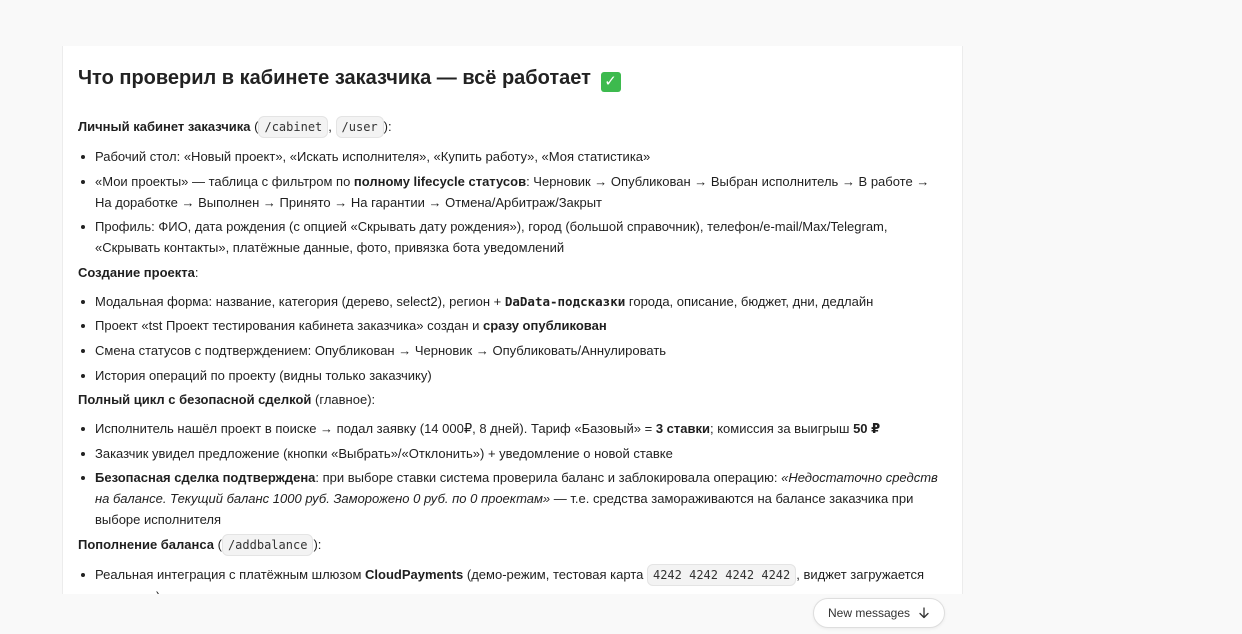  Describe the element at coordinates (545, 326) in the screenshot. I see `bold-text: сразу опубликован` at that location.